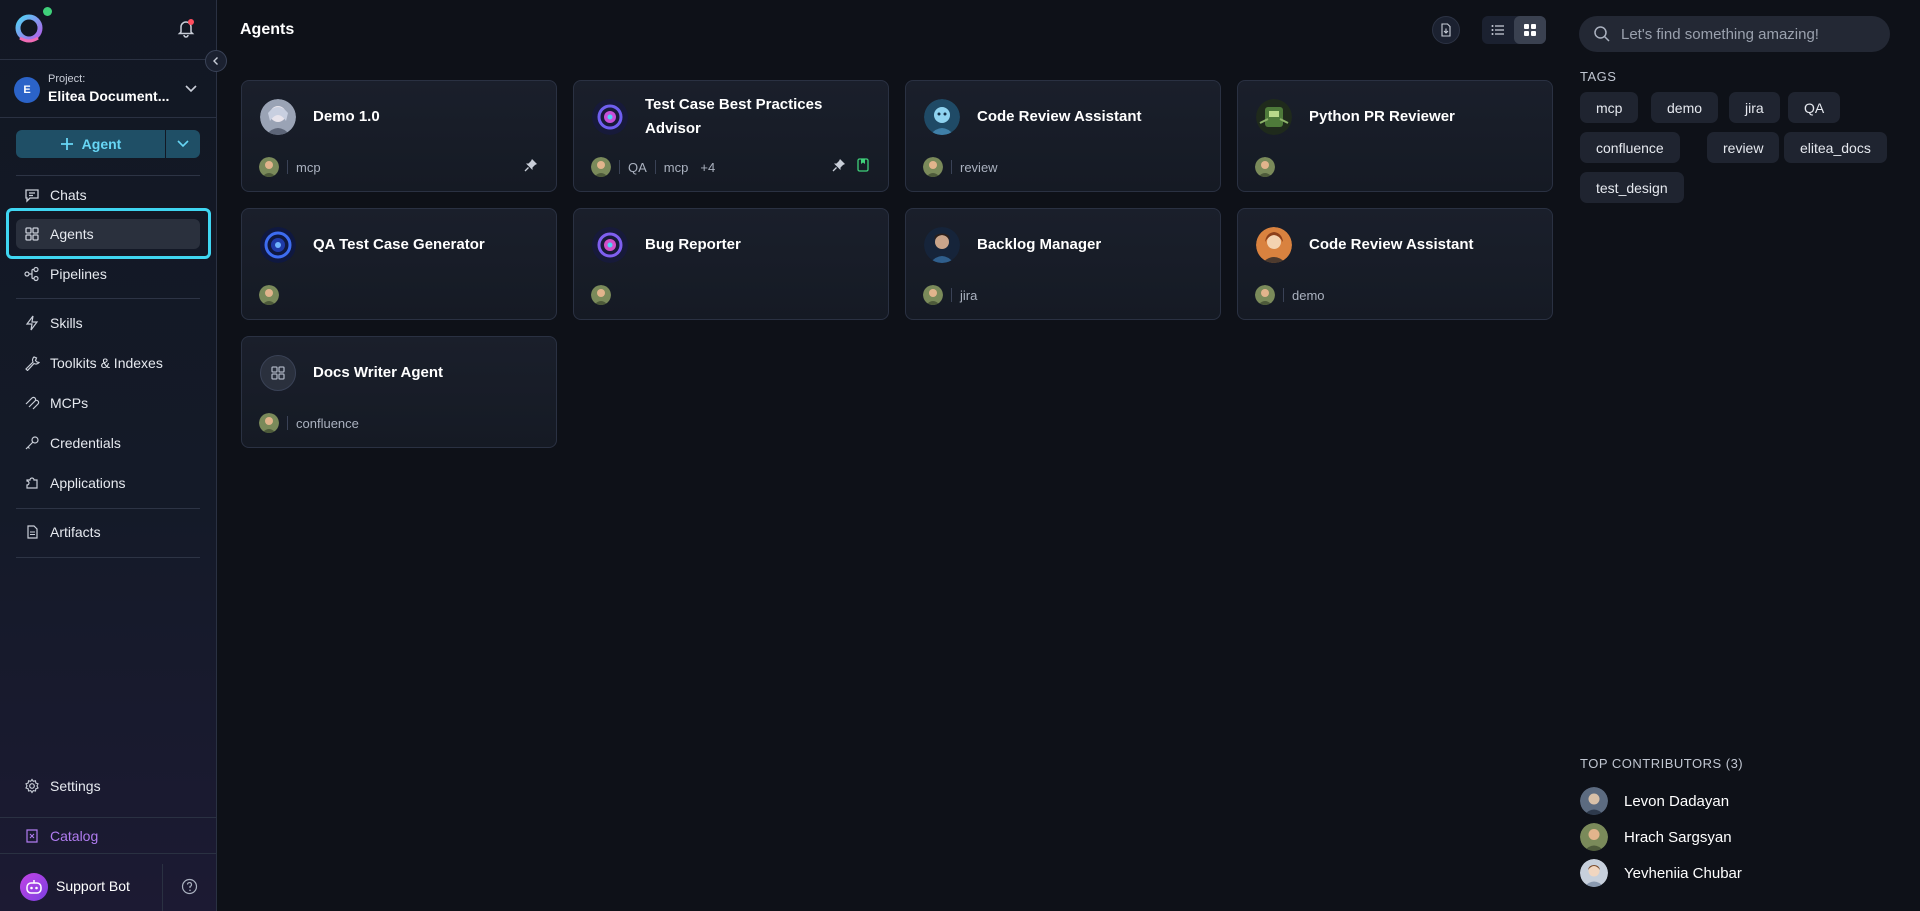 This screenshot has height=911, width=1920. I want to click on bookmark-icon, so click(863, 165).